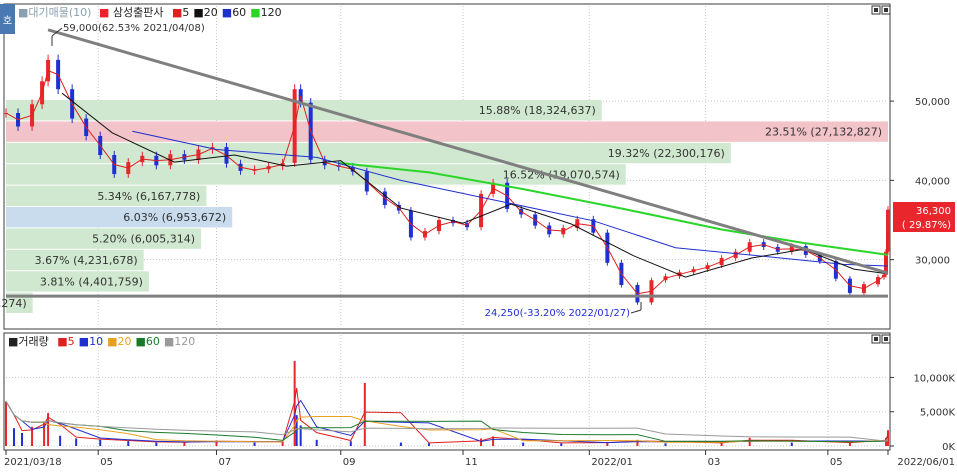  I want to click on resistance-legend: ■대기매물(10), so click(54, 12).